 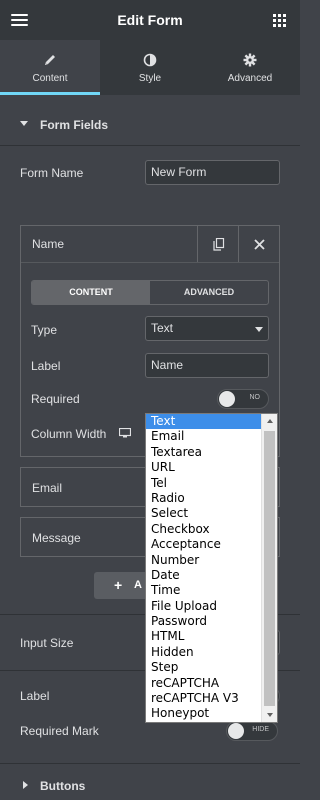 What do you see at coordinates (255, 397) in the screenshot?
I see `required-toggle-text: NO` at bounding box center [255, 397].